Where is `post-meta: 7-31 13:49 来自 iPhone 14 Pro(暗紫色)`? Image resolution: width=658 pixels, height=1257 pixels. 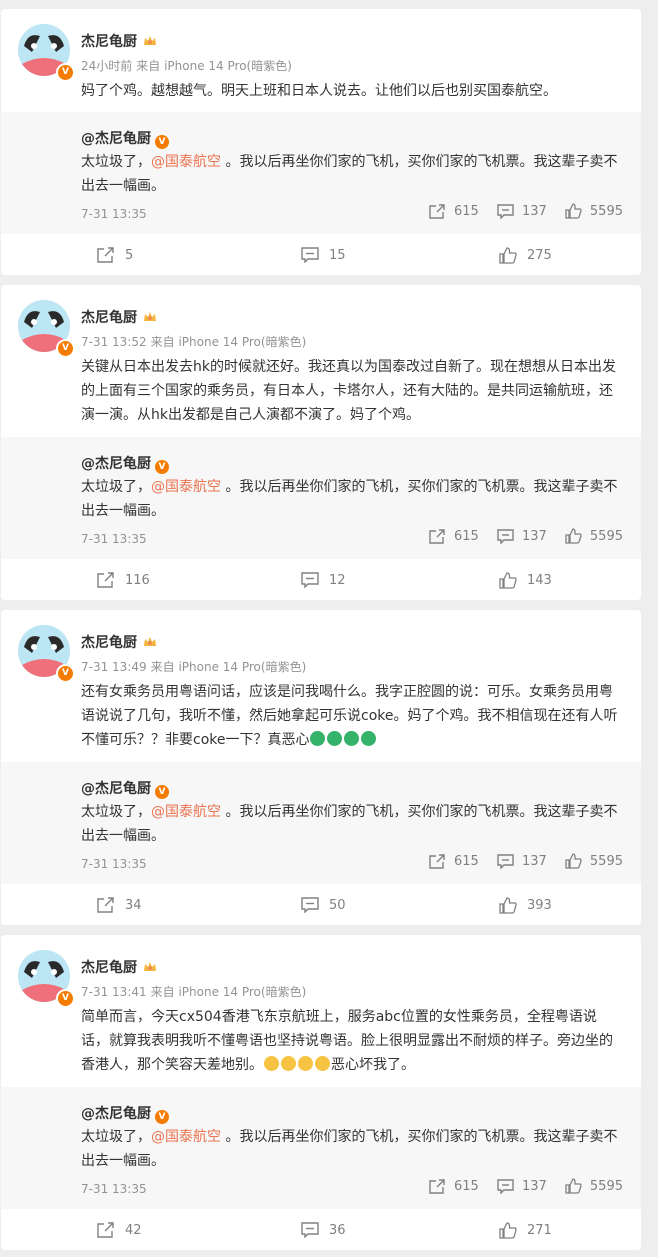
post-meta: 7-31 13:49 来自 iPhone 14 Pro(暗紫色) is located at coordinates (193, 666).